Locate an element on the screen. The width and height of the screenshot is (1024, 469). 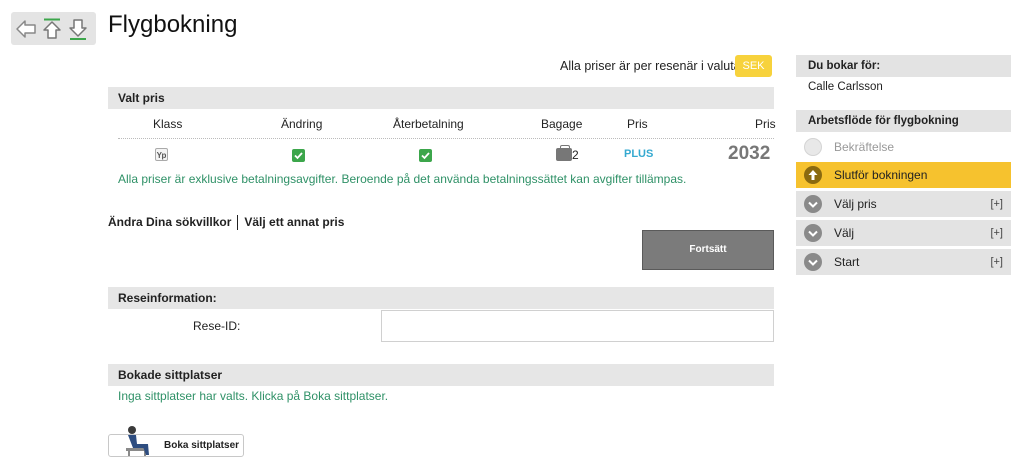
booking-for-header: Du bokar för: is located at coordinates (903, 66).